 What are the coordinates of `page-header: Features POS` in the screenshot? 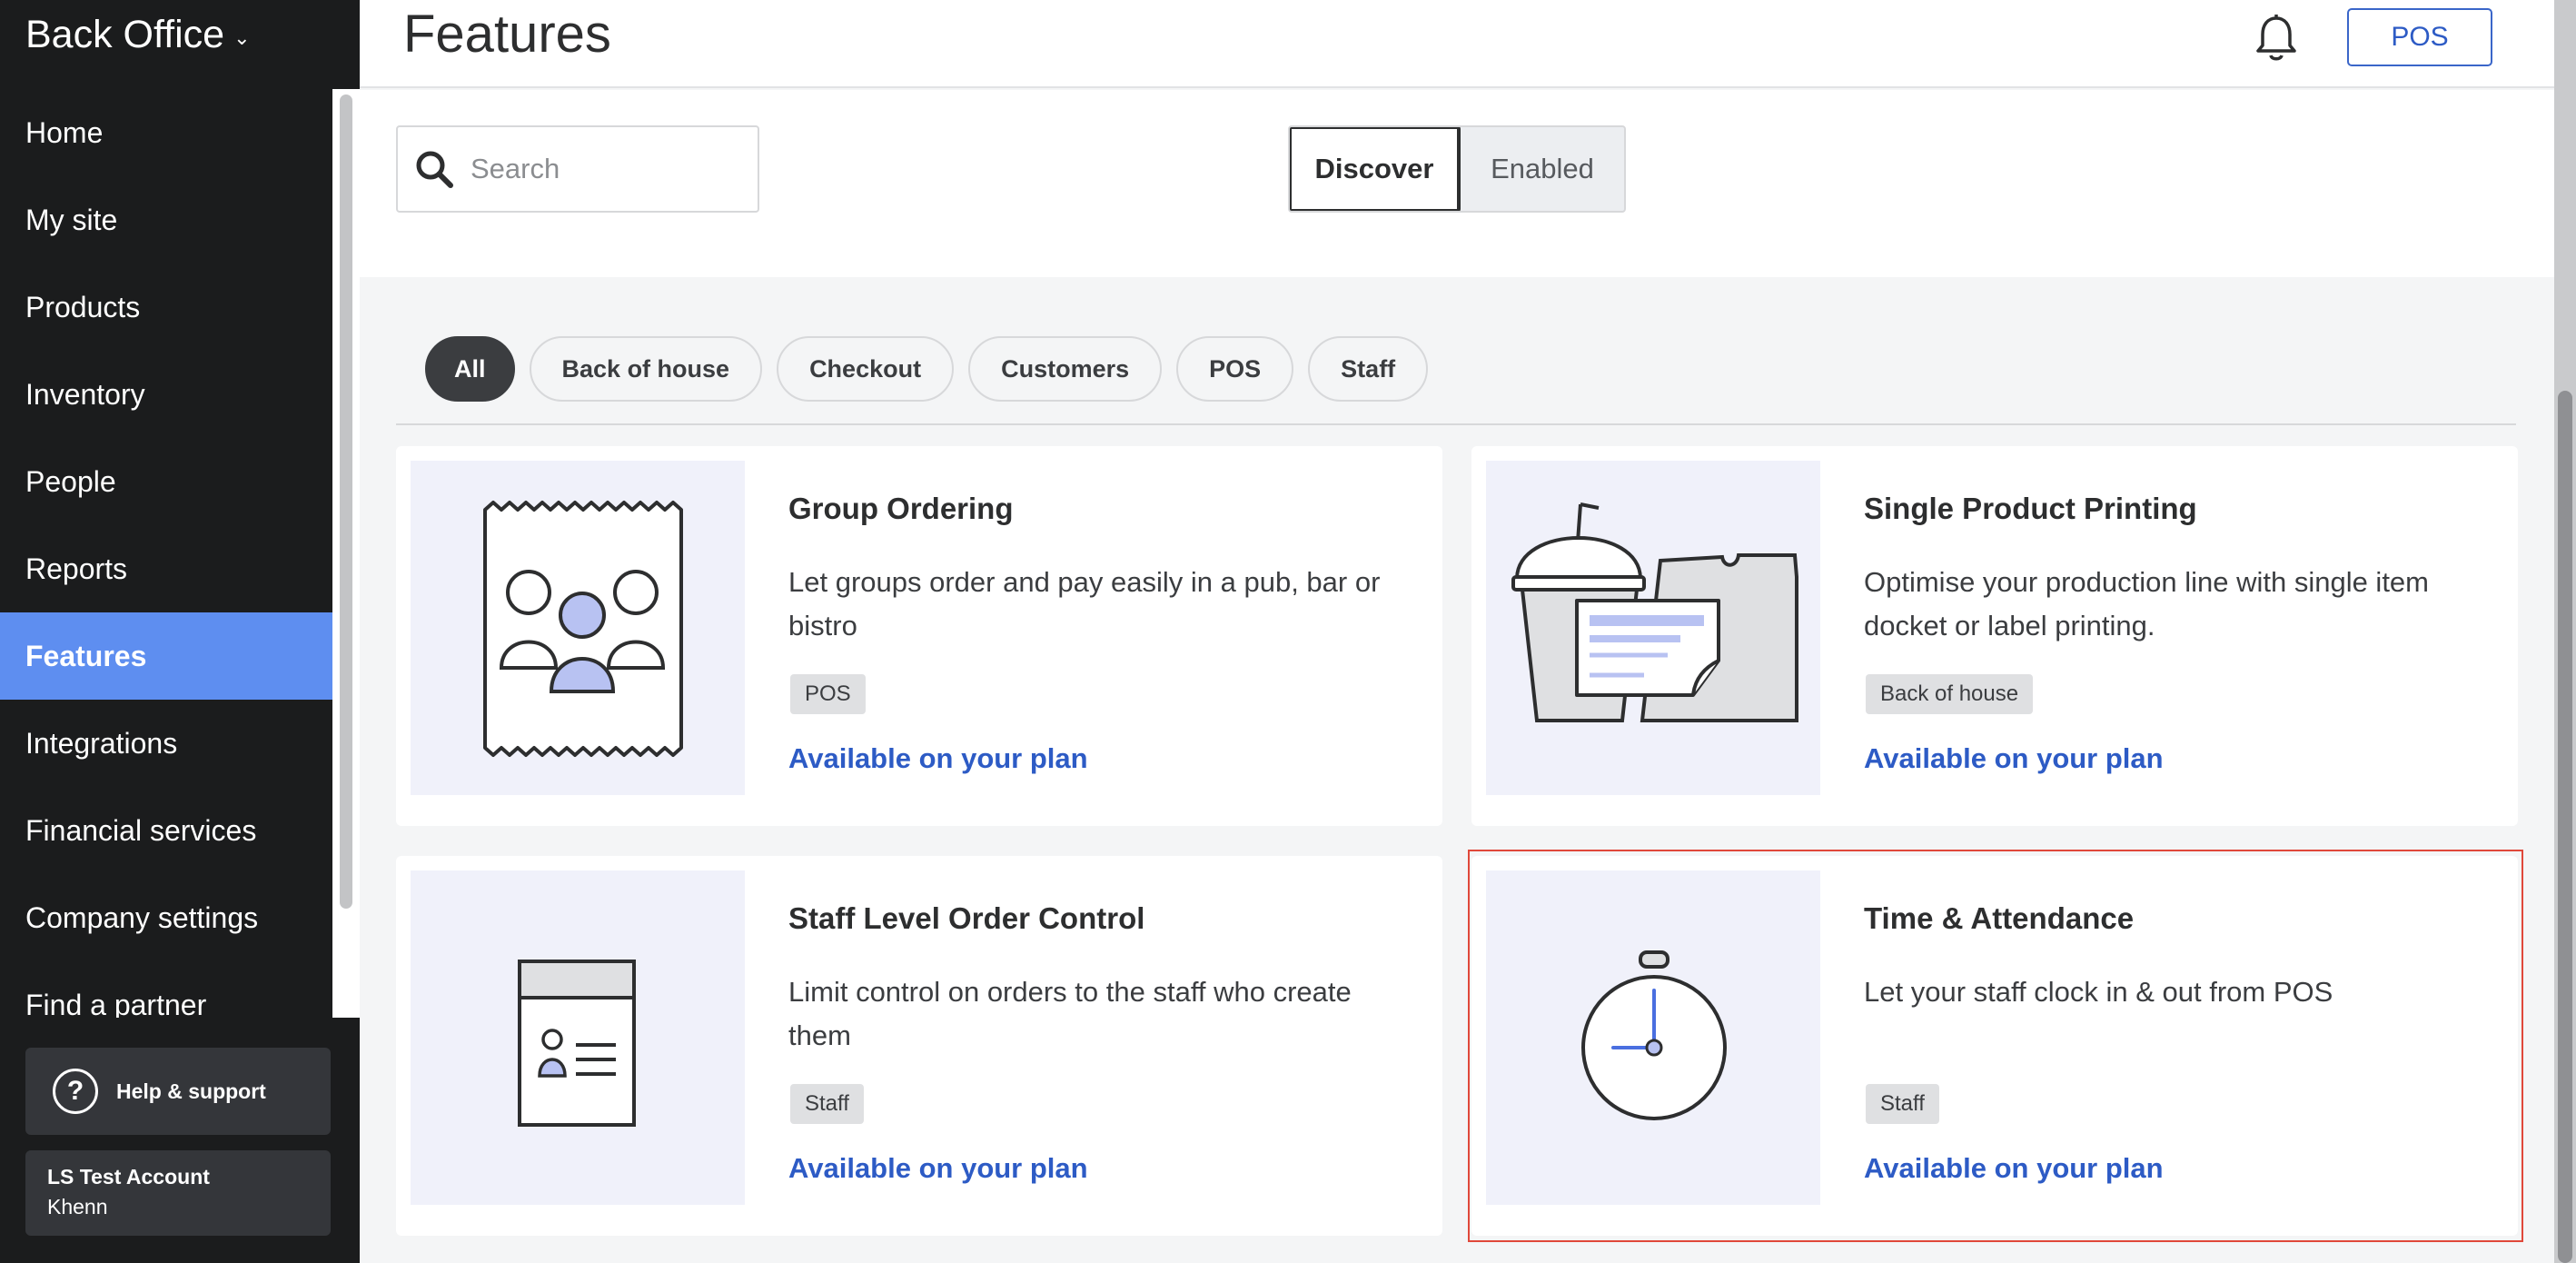 It's located at (1457, 44).